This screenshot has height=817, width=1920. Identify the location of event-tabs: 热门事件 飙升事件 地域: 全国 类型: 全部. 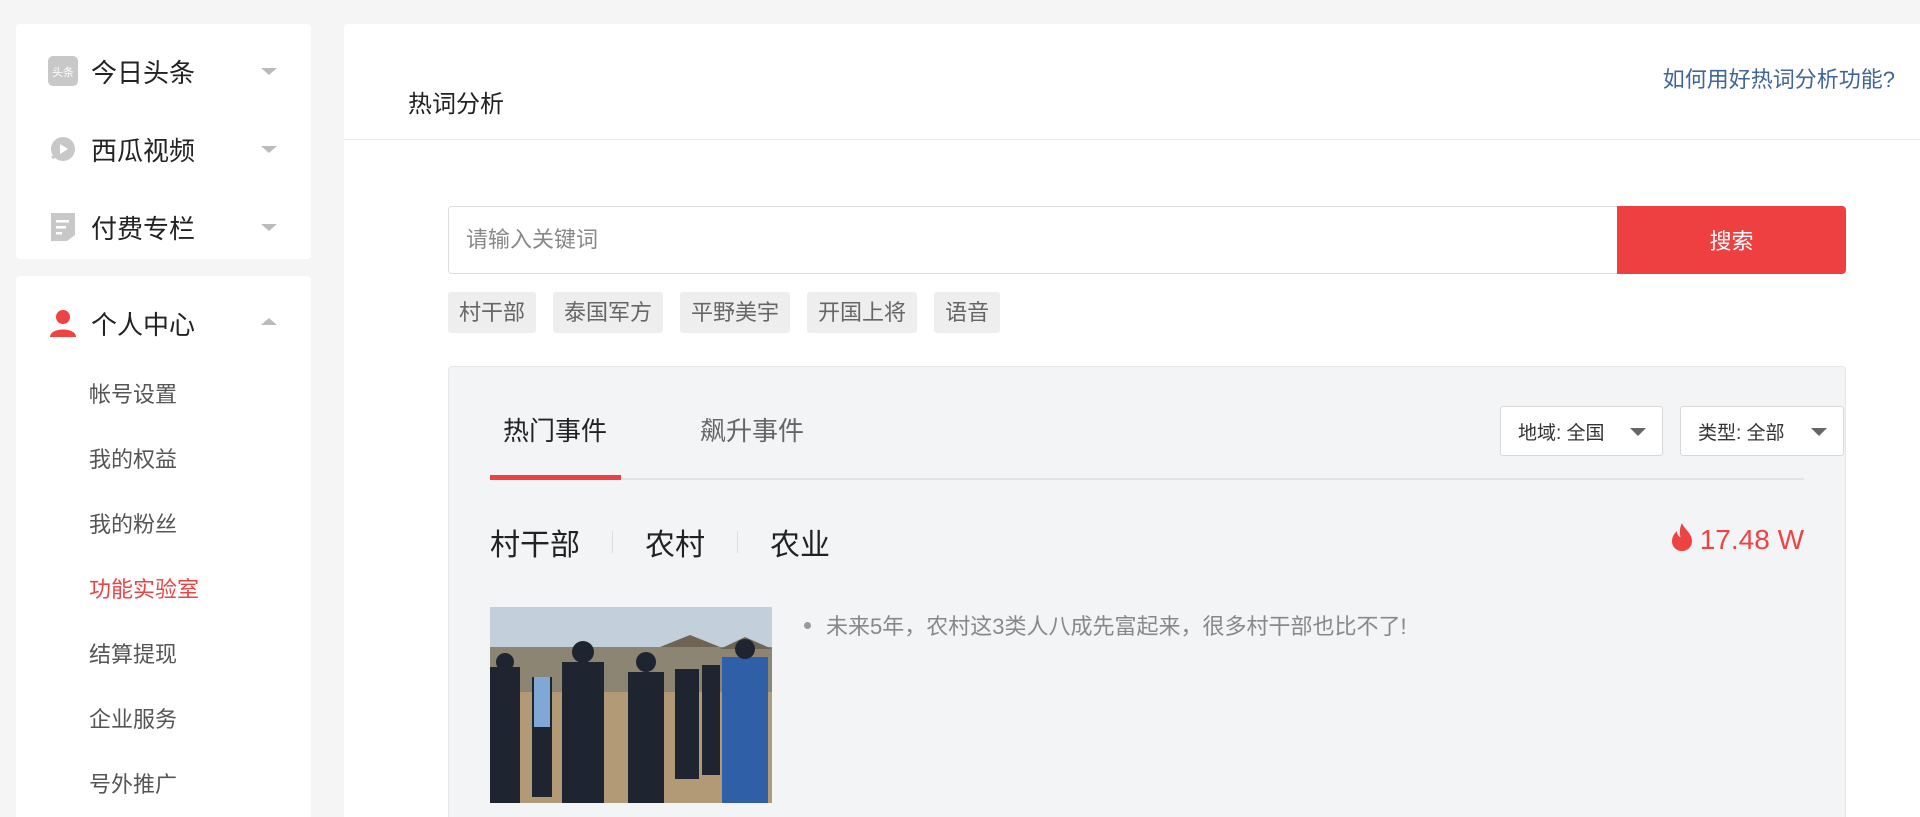
(1167, 423).